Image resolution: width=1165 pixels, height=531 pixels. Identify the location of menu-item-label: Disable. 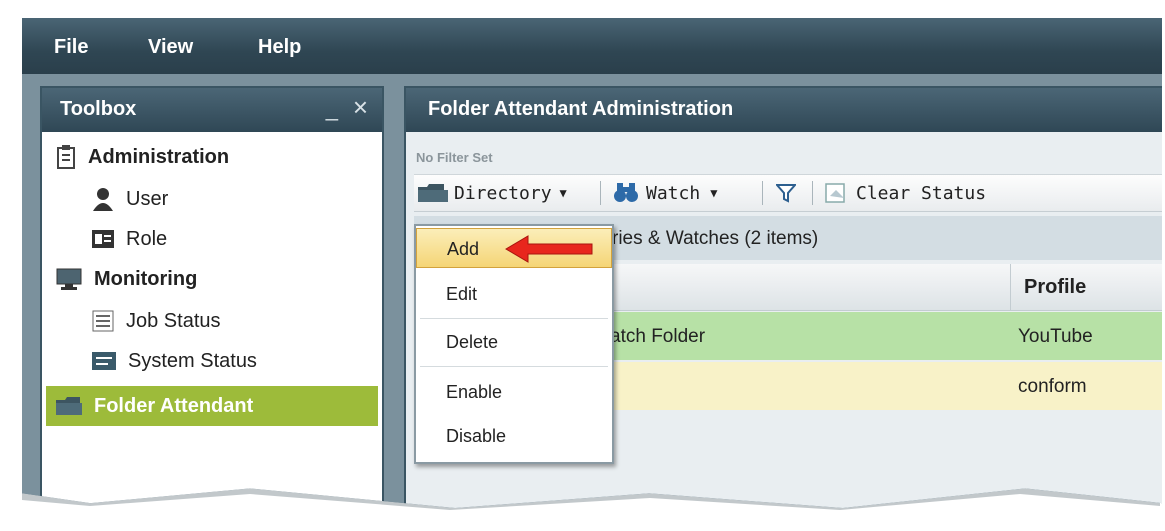
(476, 436).